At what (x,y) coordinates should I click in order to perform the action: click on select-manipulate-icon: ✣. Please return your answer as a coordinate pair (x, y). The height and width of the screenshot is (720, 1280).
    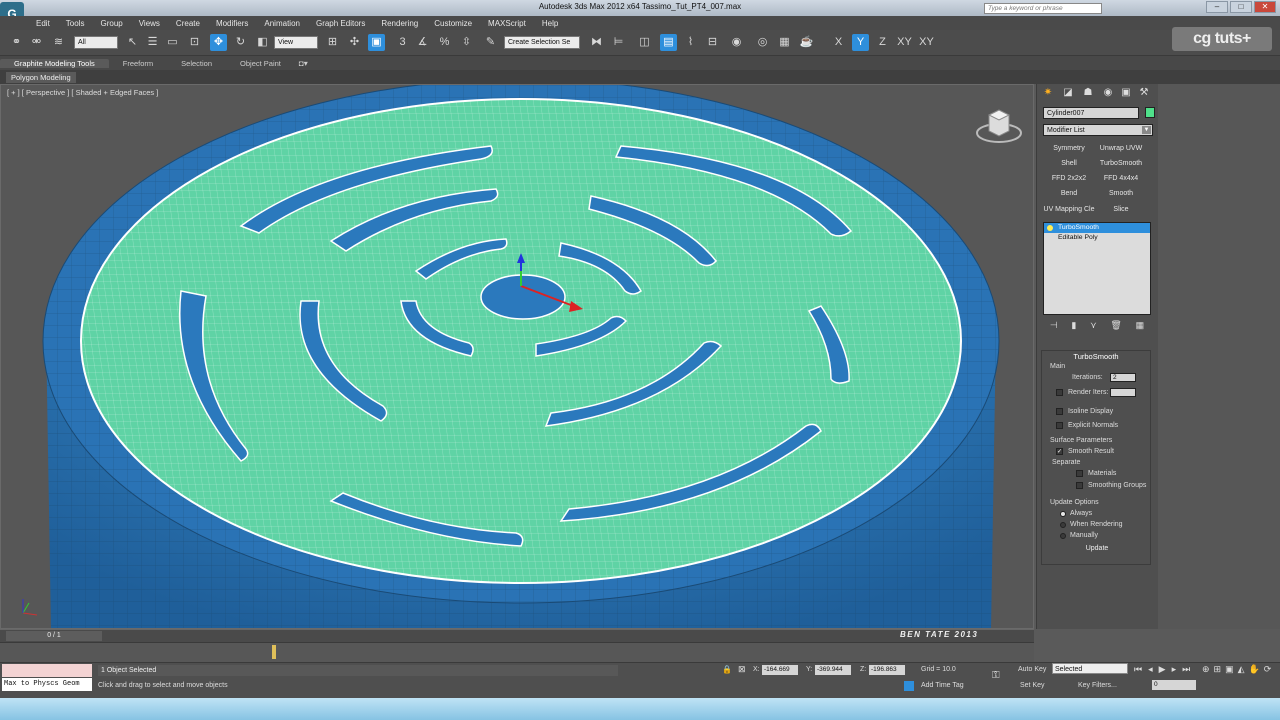
    Looking at the image, I should click on (354, 42).